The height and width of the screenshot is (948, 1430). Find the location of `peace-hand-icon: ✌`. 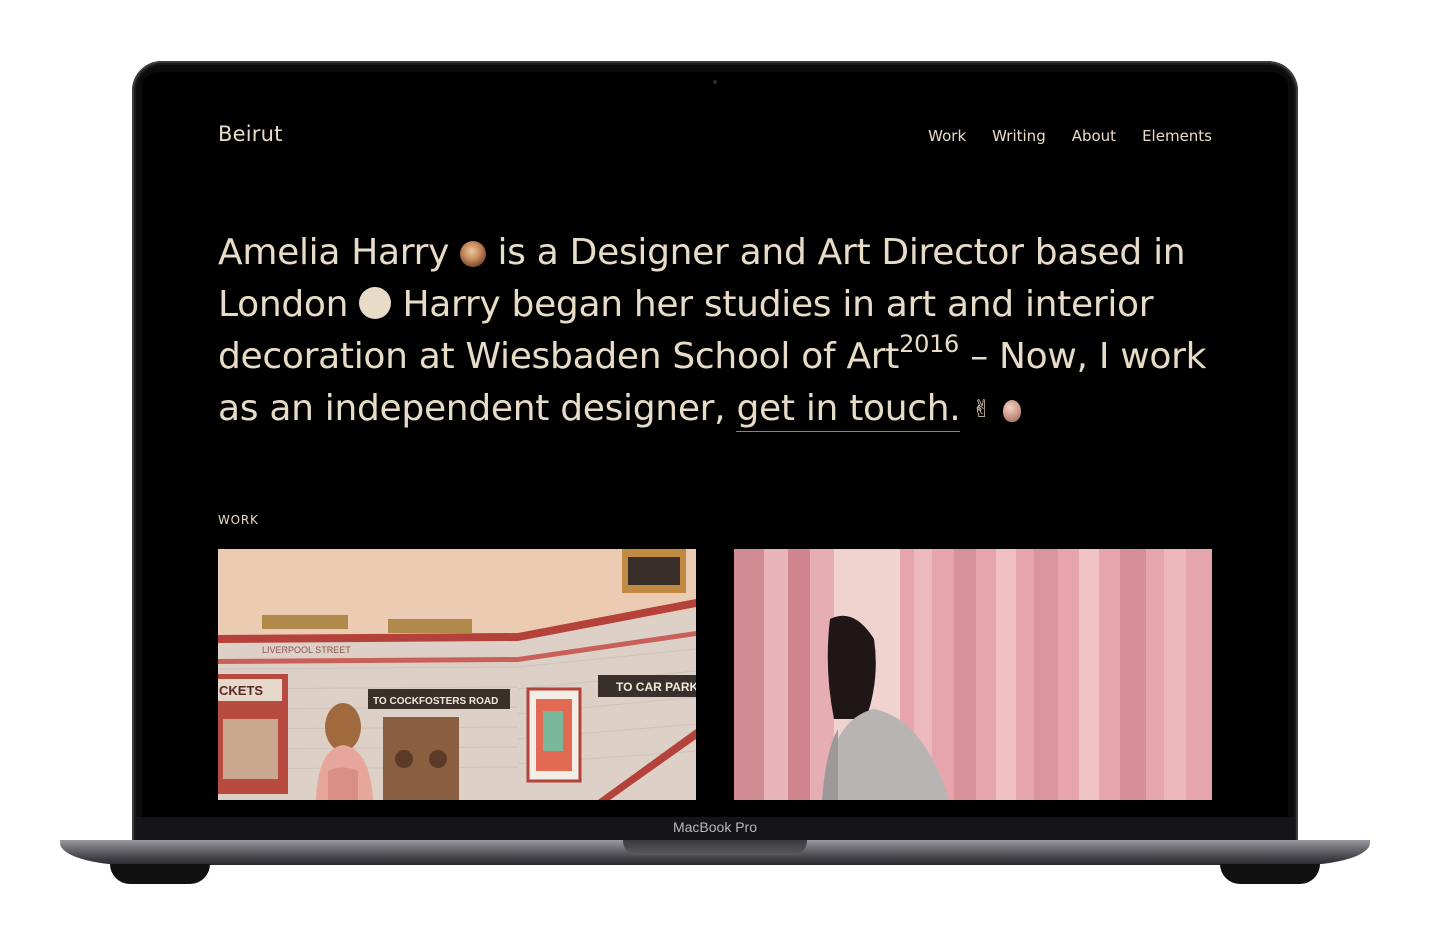

peace-hand-icon: ✌ is located at coordinates (981, 409).